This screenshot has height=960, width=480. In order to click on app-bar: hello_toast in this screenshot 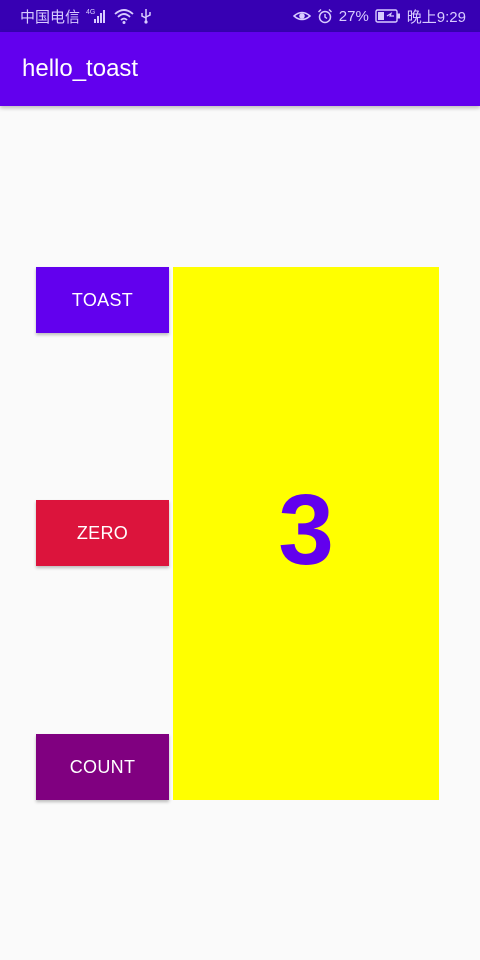, I will do `click(240, 69)`.